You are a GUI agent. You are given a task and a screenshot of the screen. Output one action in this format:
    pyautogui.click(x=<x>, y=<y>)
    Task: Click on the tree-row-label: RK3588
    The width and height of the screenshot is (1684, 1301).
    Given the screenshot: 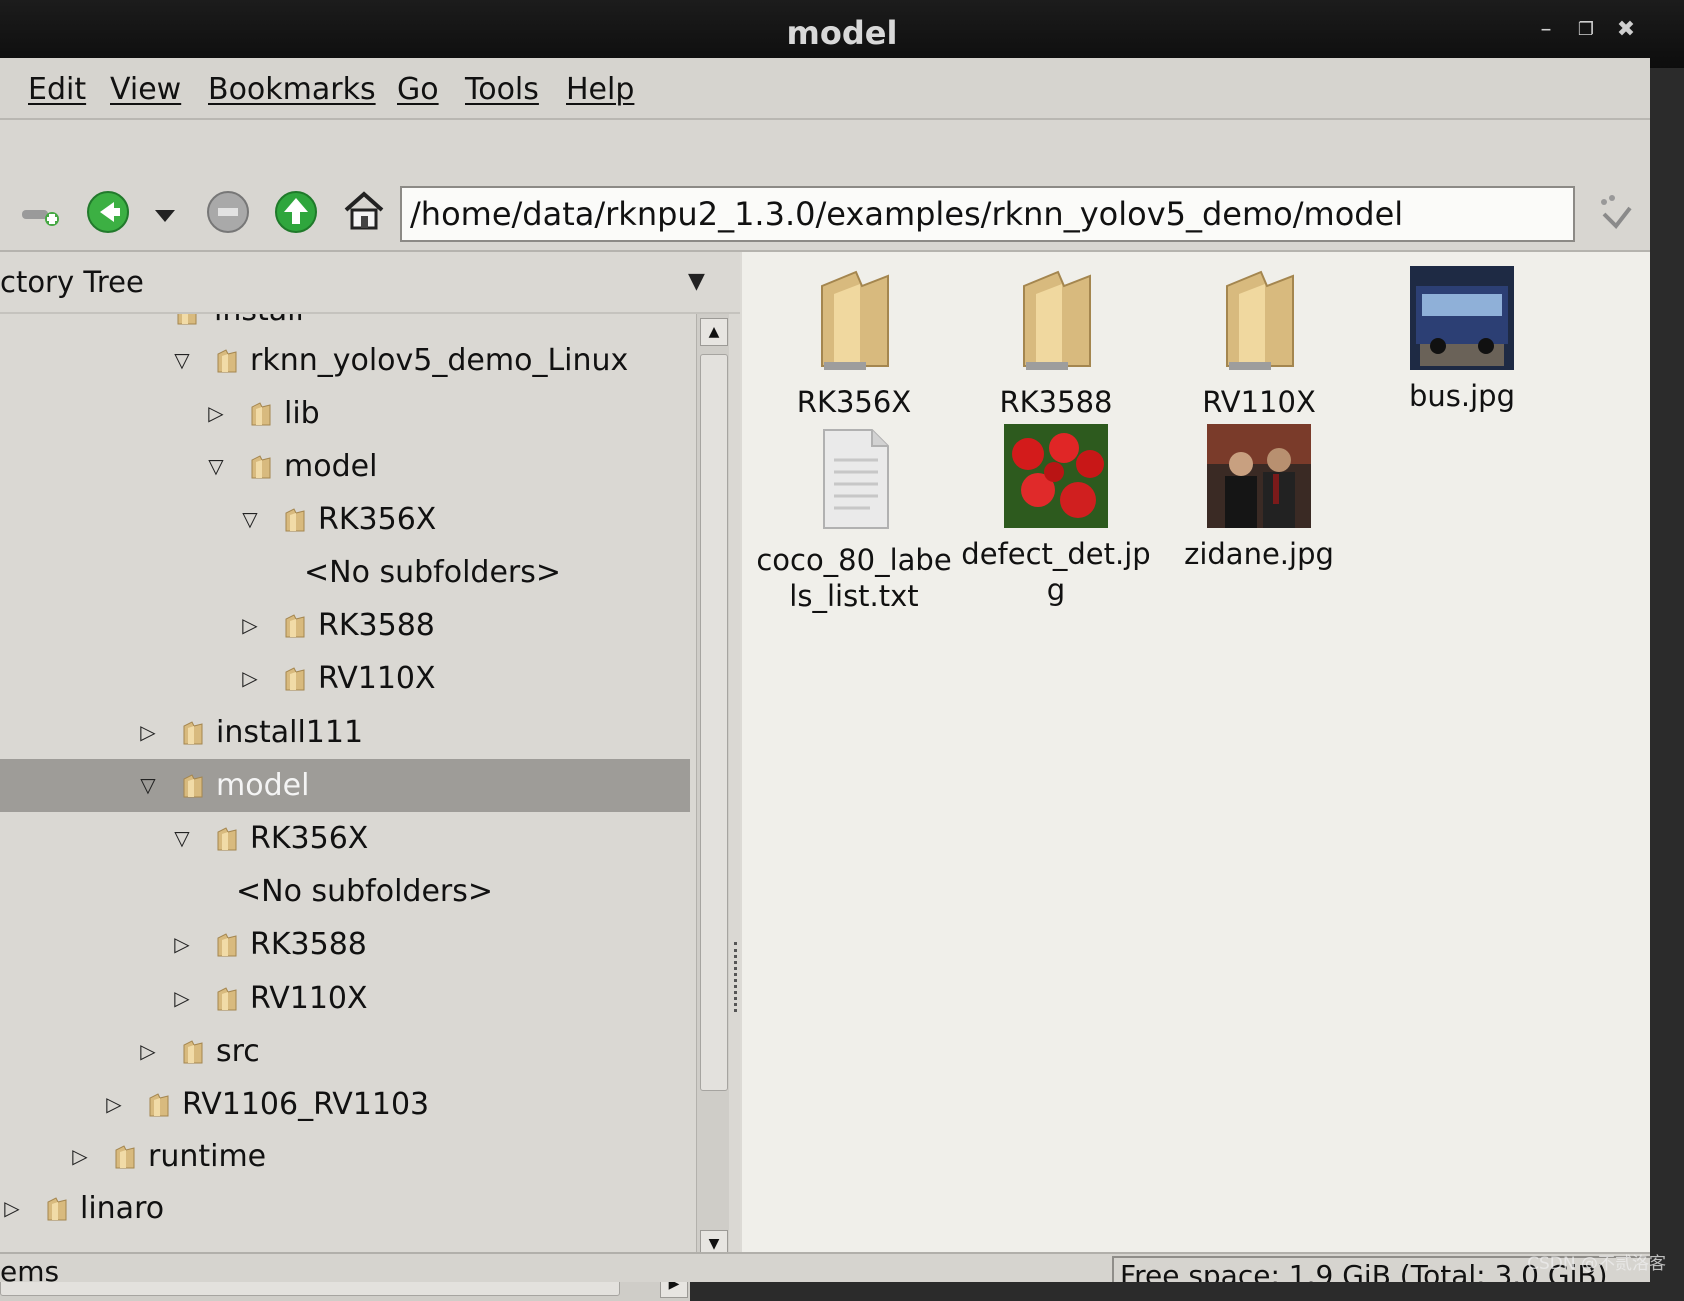 What is the action you would take?
    pyautogui.click(x=308, y=944)
    